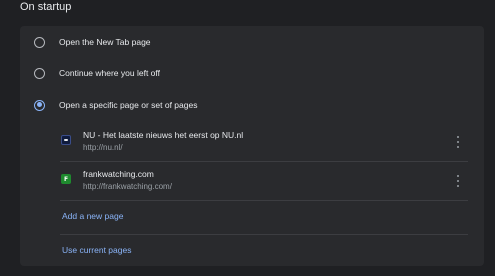 The height and width of the screenshot is (276, 495). I want to click on option-label: Open the New Tab page, so click(105, 42).